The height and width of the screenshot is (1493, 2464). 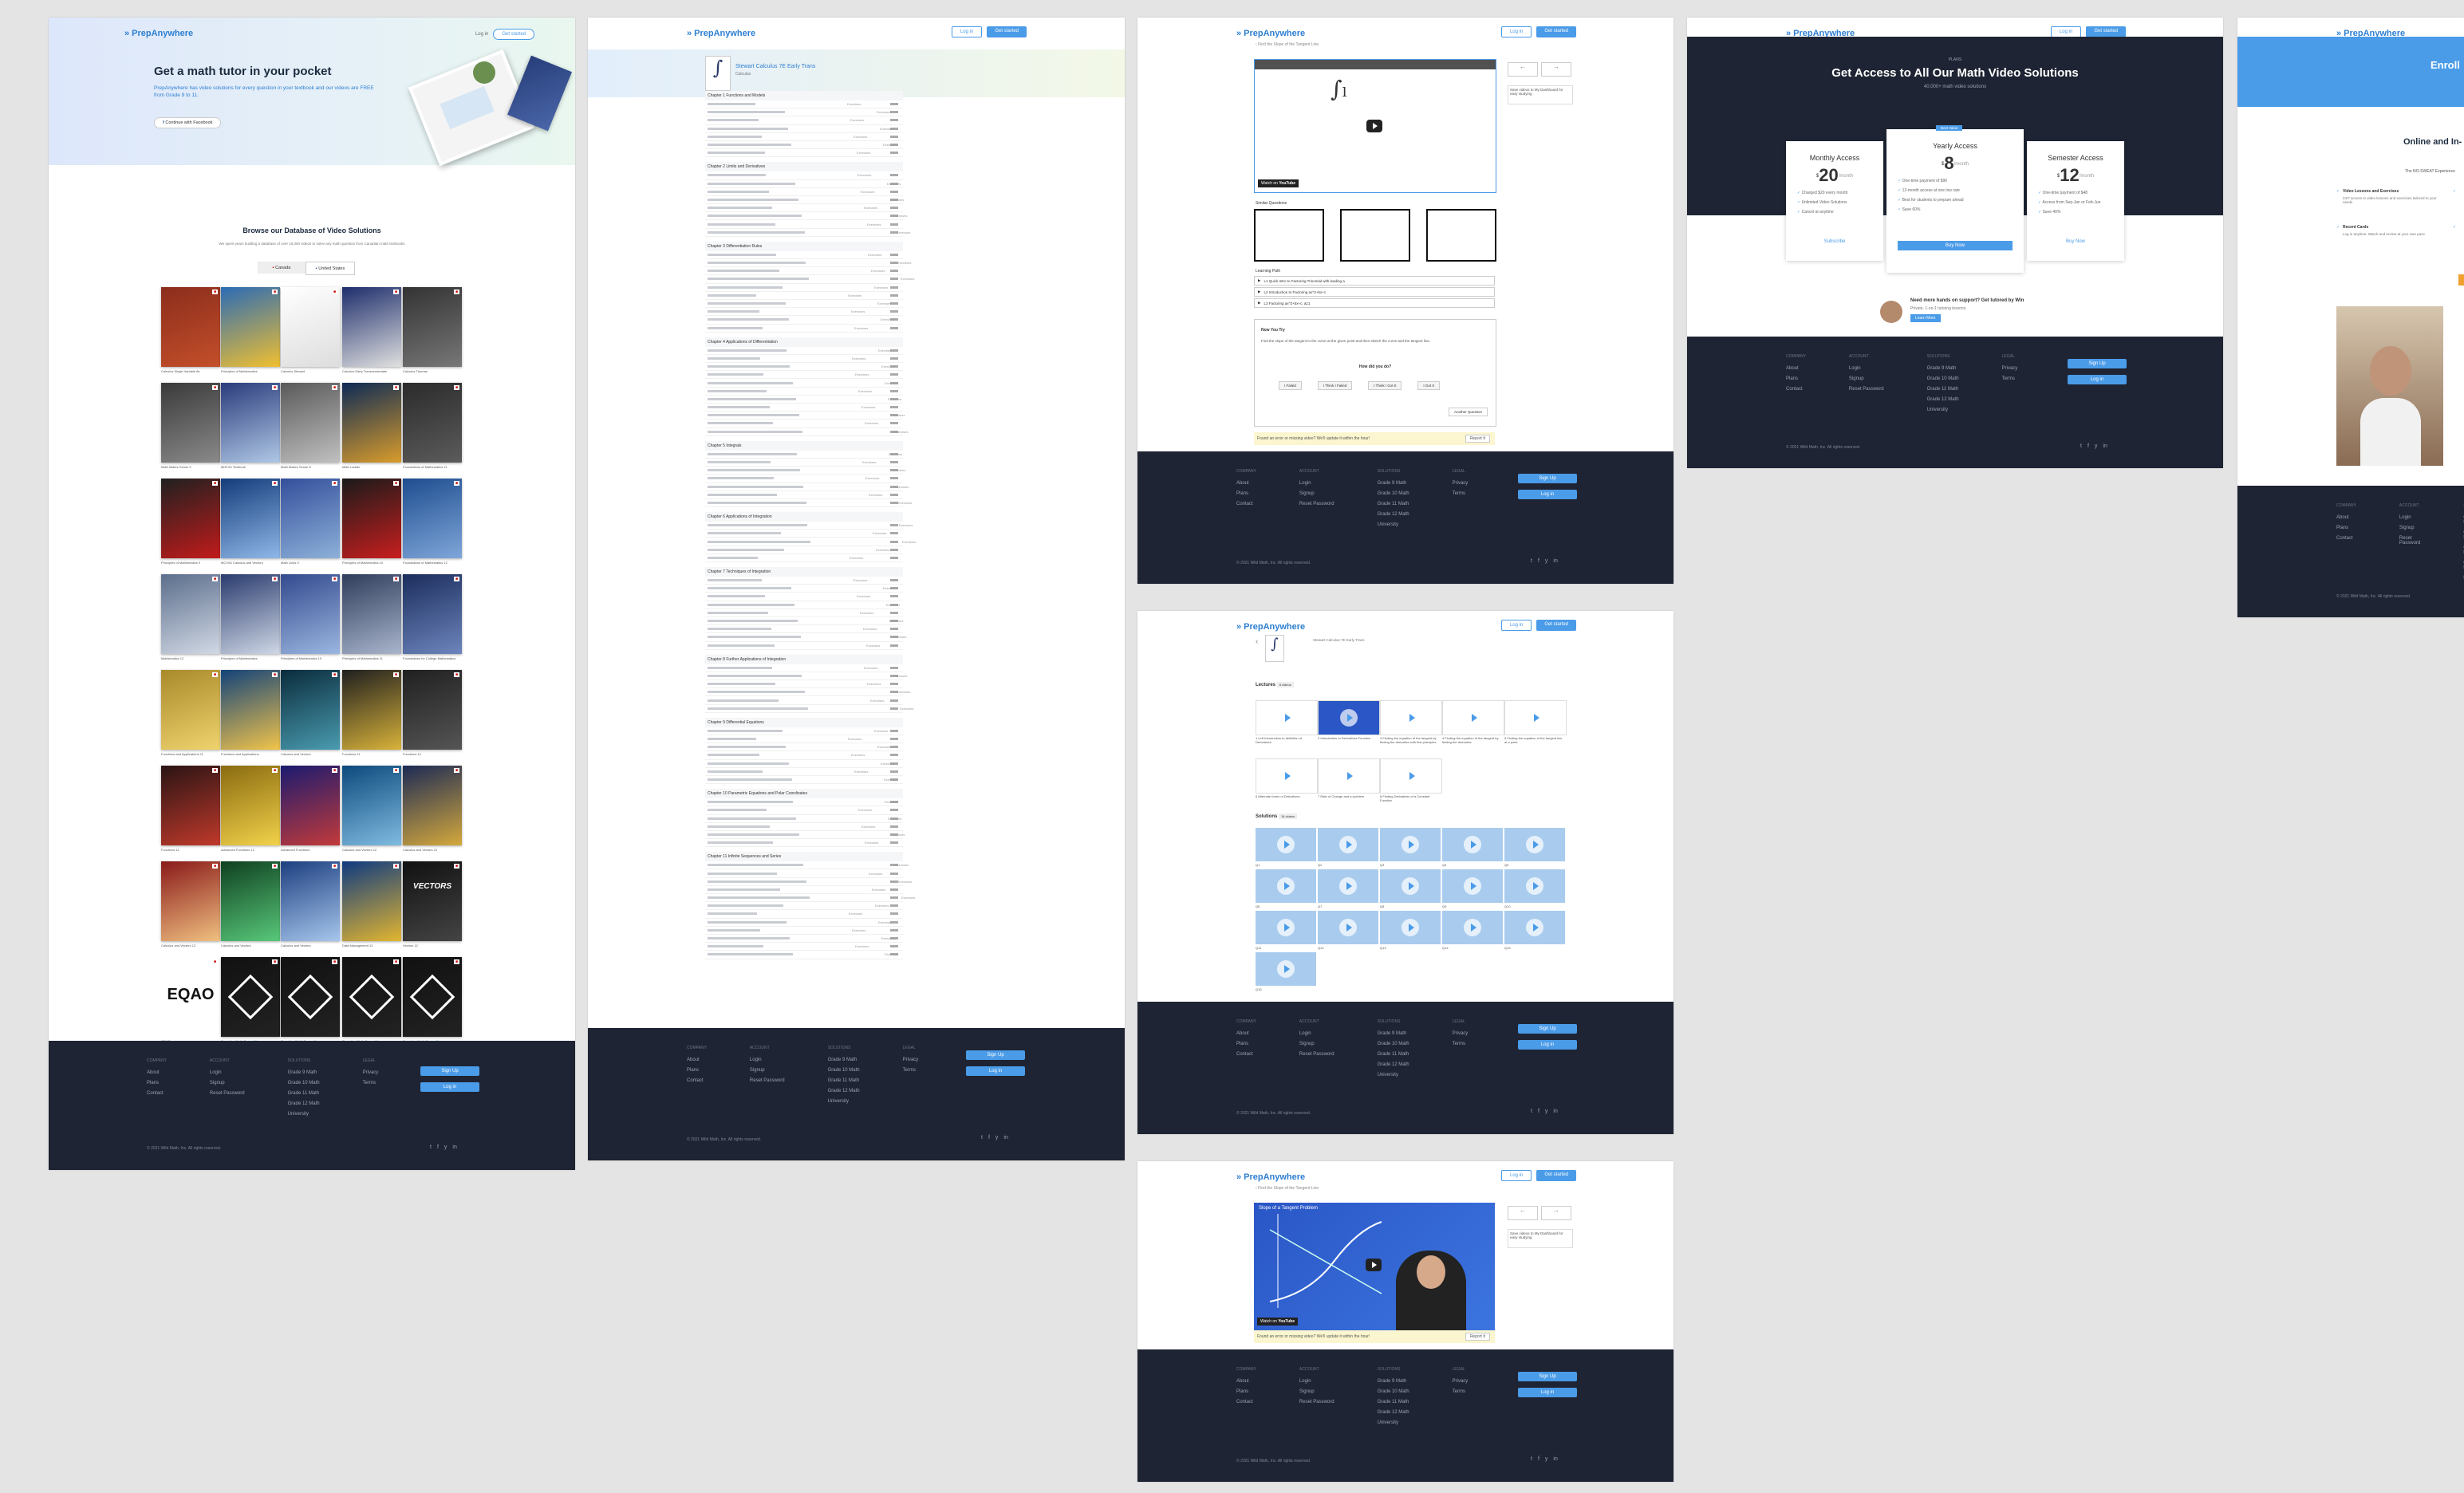 What do you see at coordinates (1385, 385) in the screenshot?
I see `self-assessment-option: I Think I Got It` at bounding box center [1385, 385].